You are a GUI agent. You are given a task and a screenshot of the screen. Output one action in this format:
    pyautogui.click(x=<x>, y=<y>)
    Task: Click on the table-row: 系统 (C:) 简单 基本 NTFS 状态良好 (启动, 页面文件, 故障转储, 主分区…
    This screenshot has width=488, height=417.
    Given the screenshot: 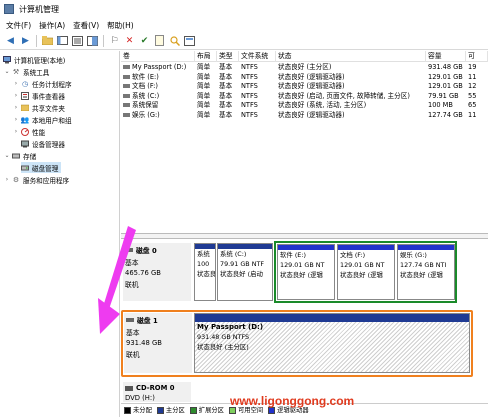 What is the action you would take?
    pyautogui.click(x=304, y=97)
    